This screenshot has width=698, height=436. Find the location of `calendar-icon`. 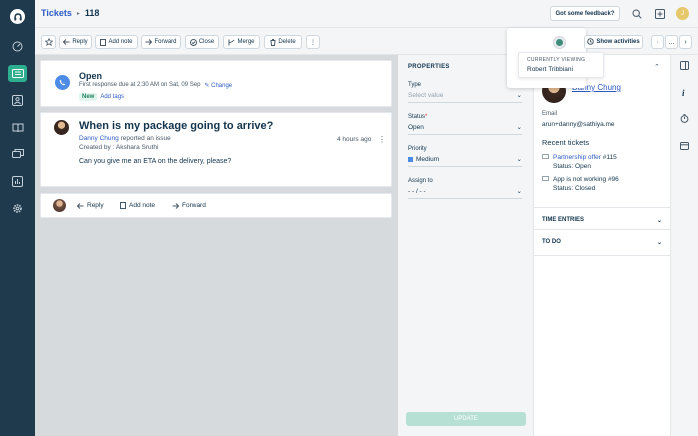

calendar-icon is located at coordinates (684, 146).